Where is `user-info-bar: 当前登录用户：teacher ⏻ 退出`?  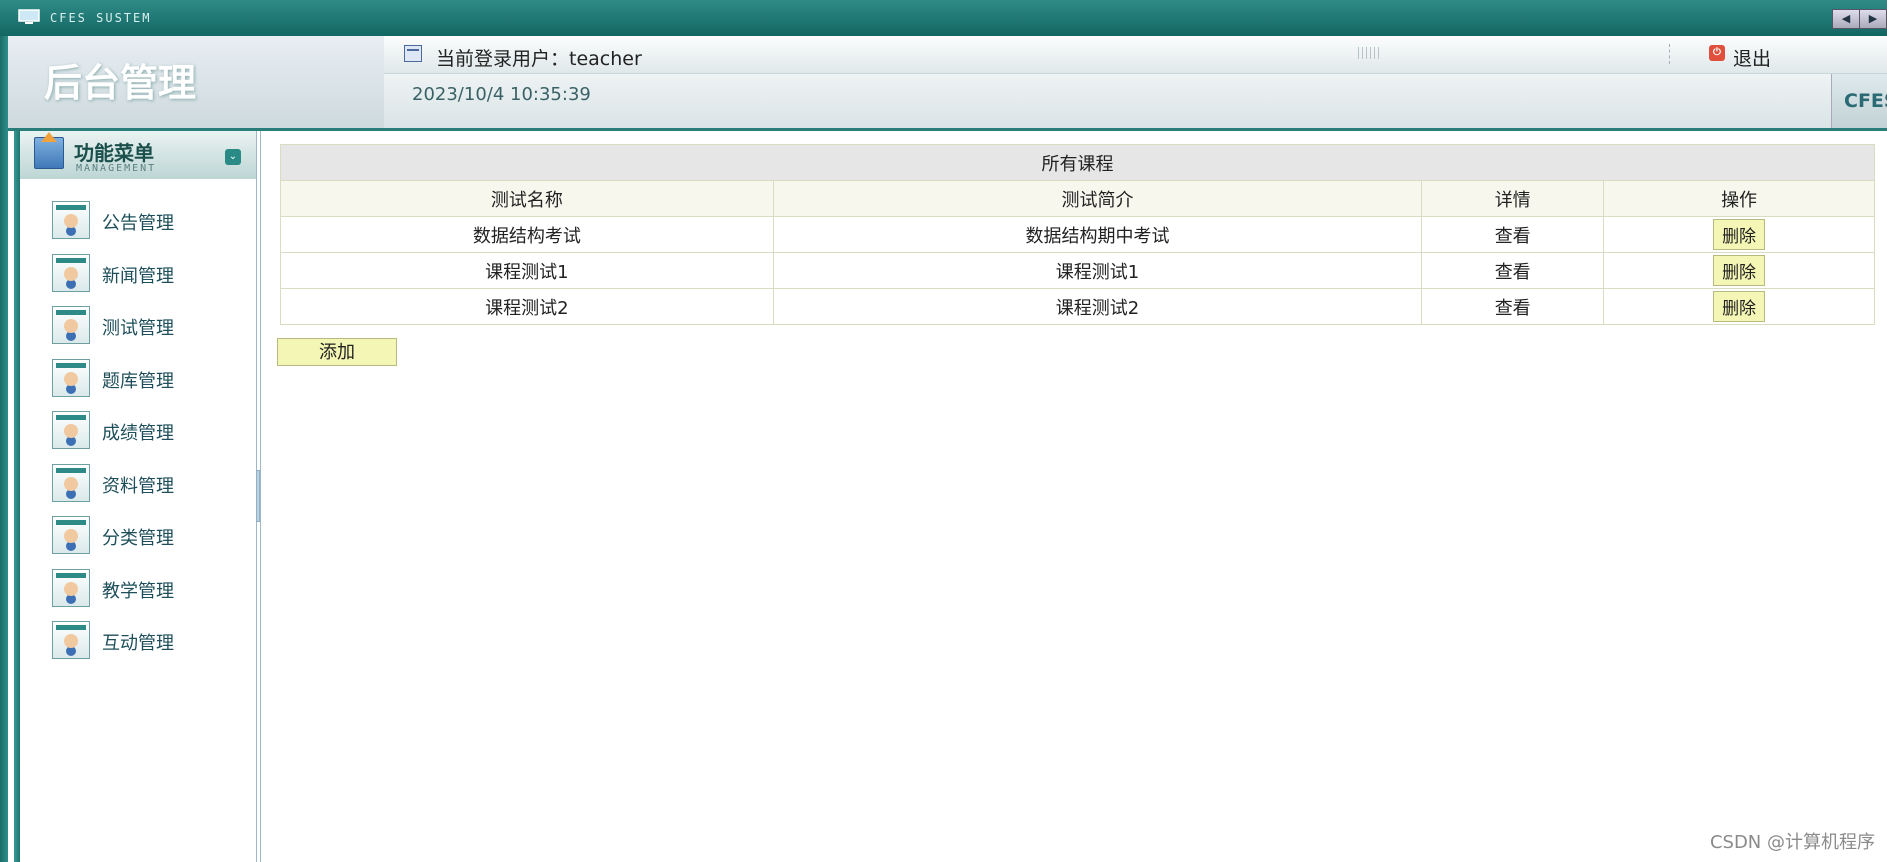
user-info-bar: 当前登录用户：teacher ⏻ 退出 is located at coordinates (1135, 55).